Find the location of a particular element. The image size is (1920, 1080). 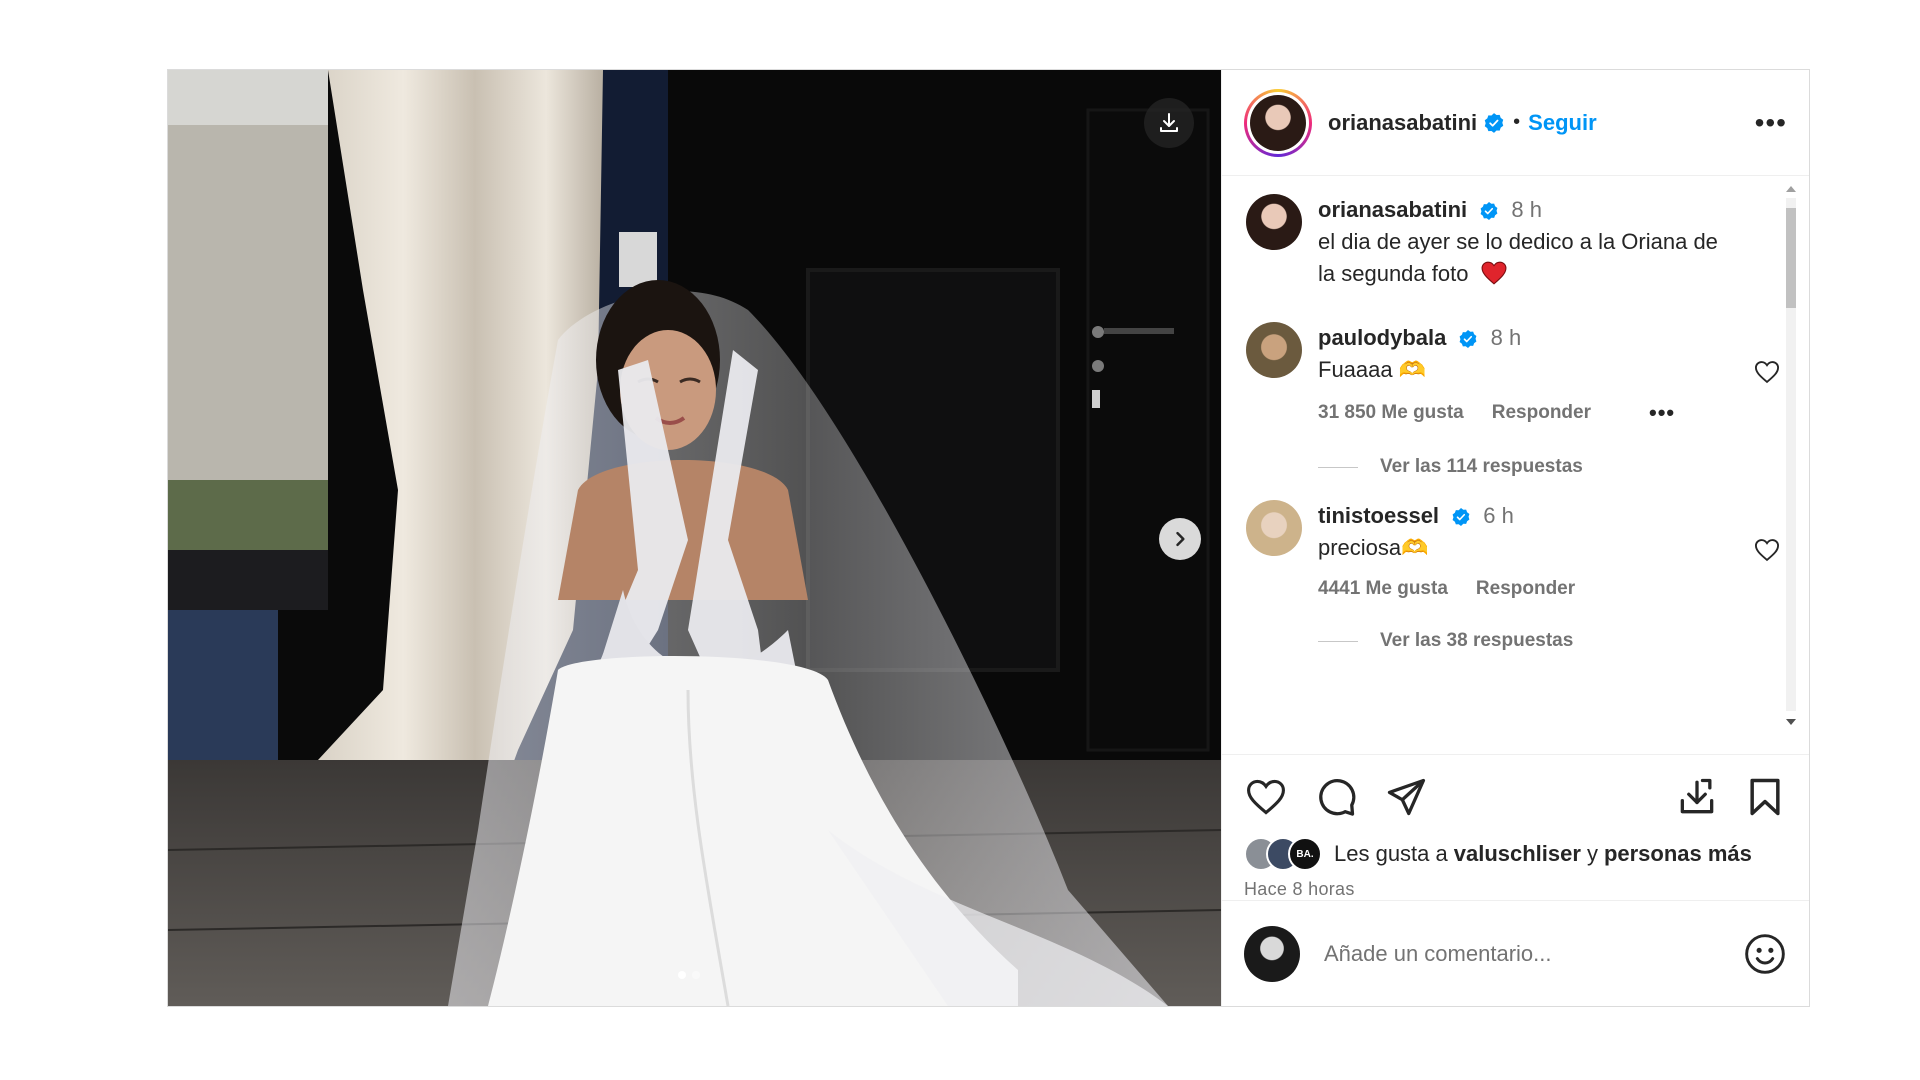

share-icon is located at coordinates (1406, 797).